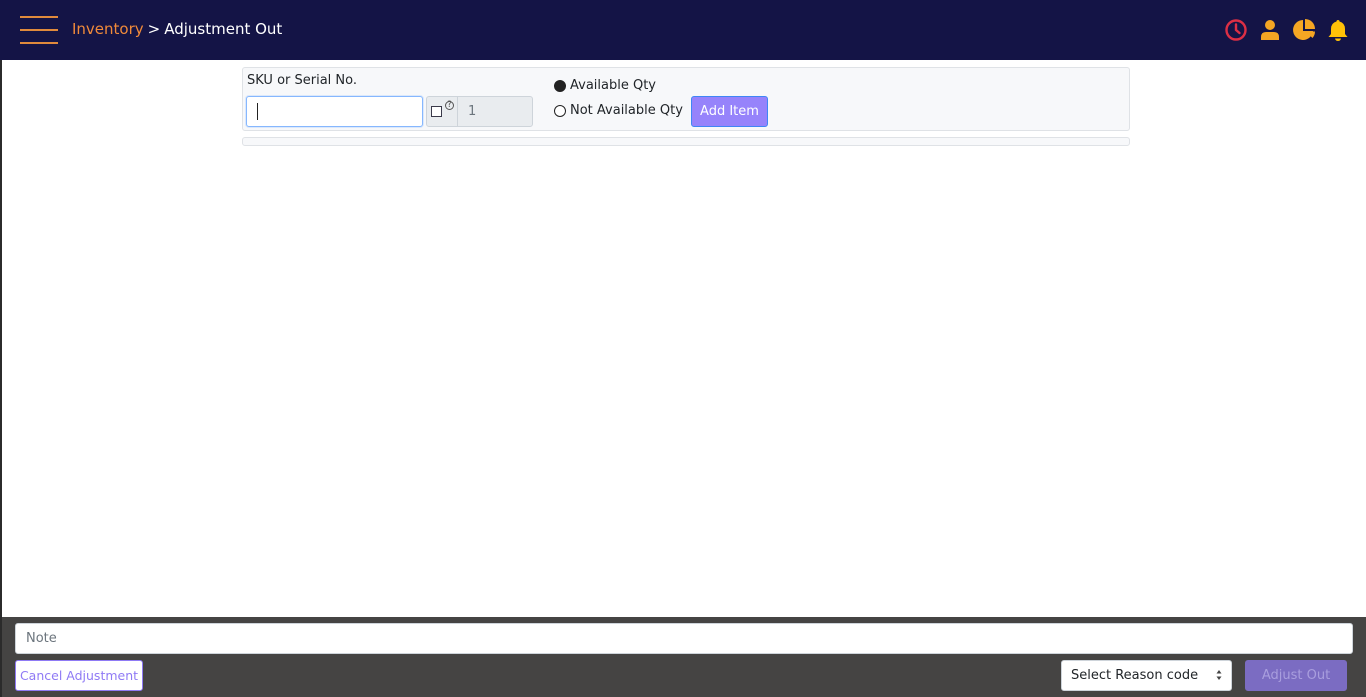  Describe the element at coordinates (495, 111) in the screenshot. I see `quantity-field: 1` at that location.